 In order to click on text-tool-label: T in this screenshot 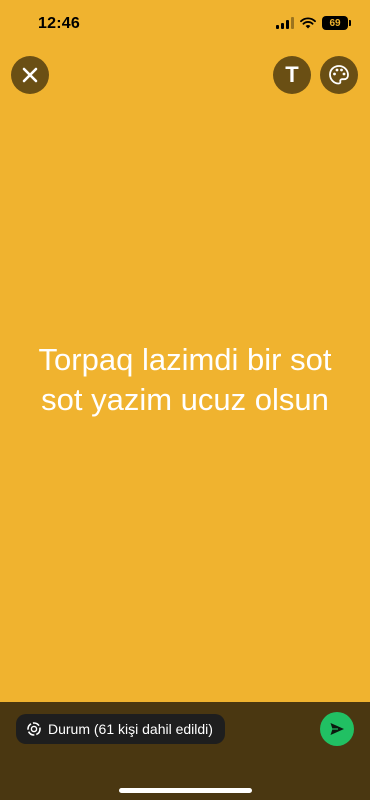, I will do `click(292, 74)`.